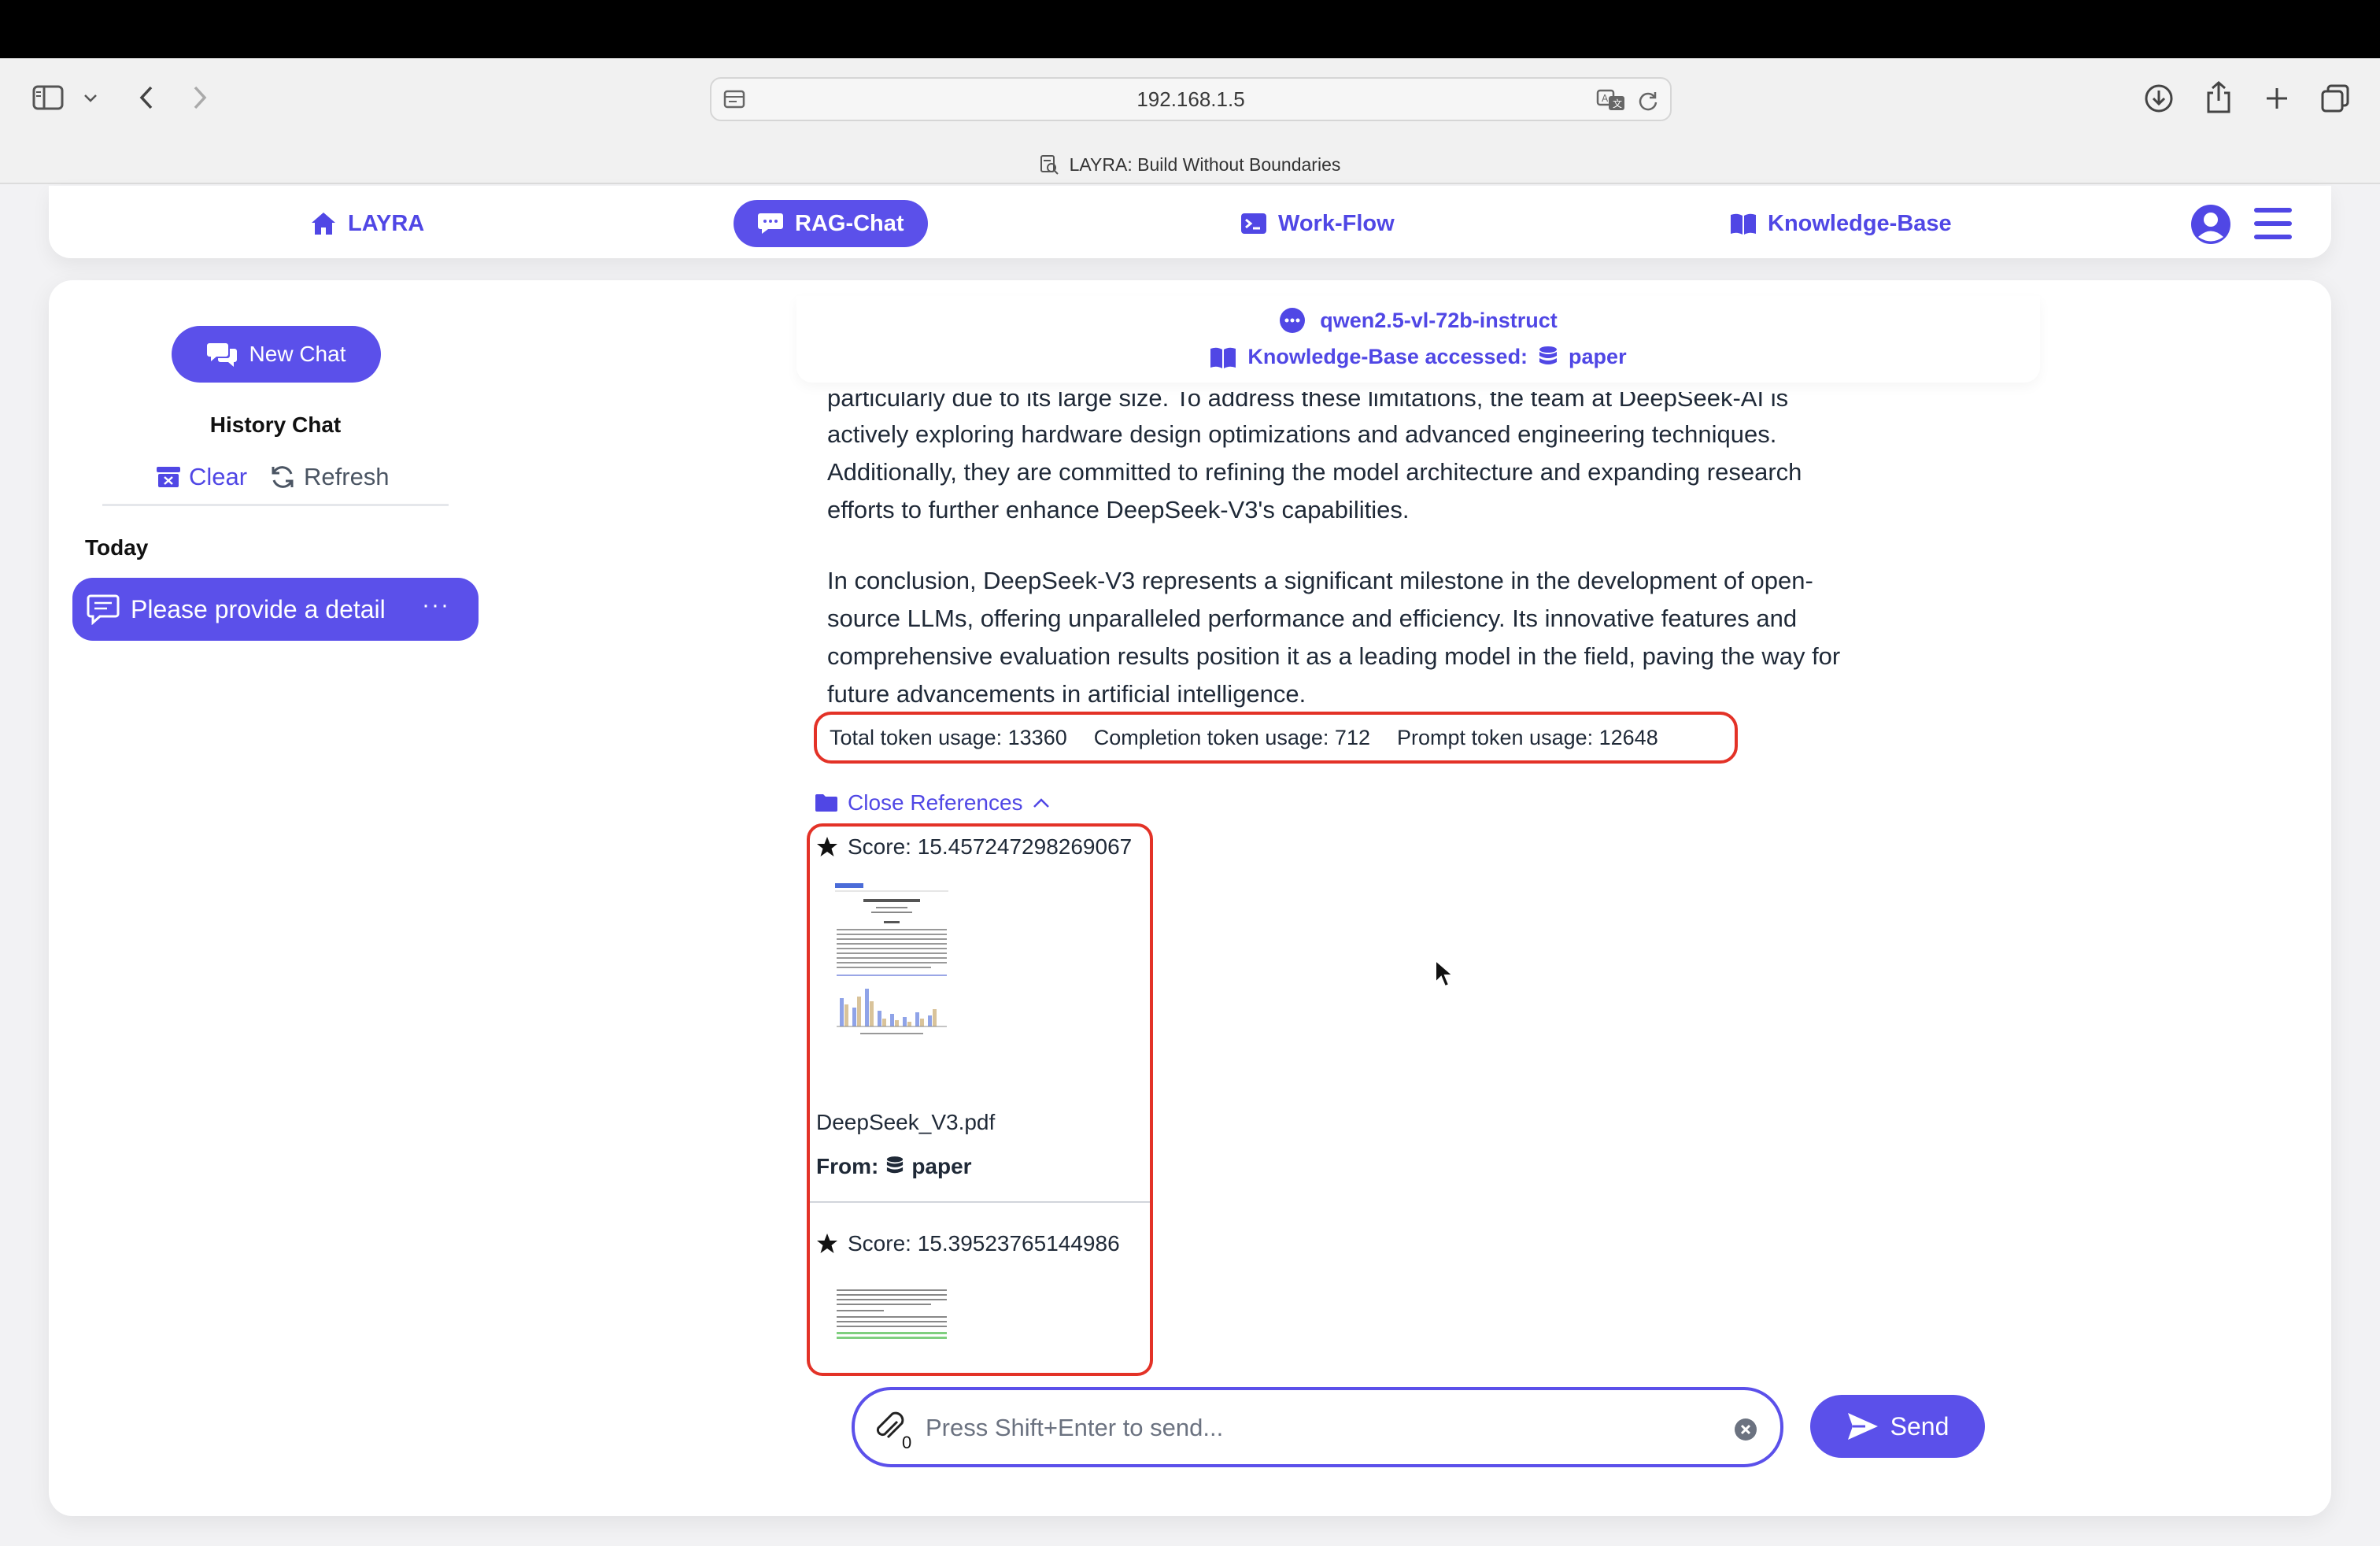 The width and height of the screenshot is (2380, 1546). I want to click on chevron-up-icon, so click(1041, 802).